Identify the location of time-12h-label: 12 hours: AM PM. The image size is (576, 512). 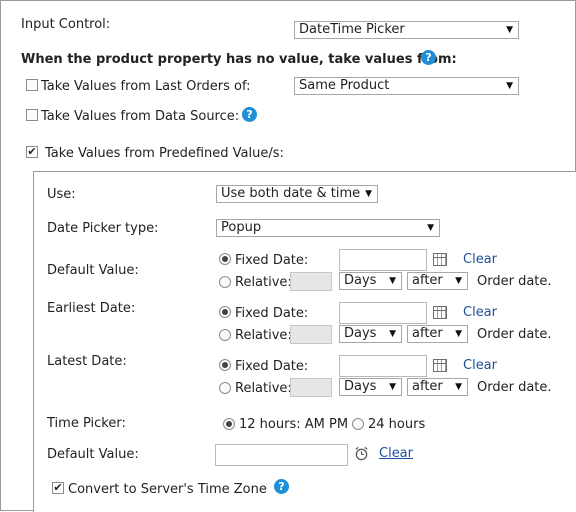
(294, 424).